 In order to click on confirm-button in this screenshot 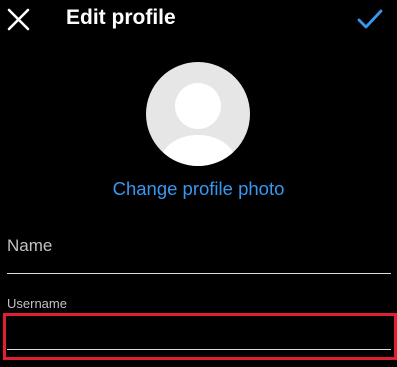, I will do `click(370, 19)`.